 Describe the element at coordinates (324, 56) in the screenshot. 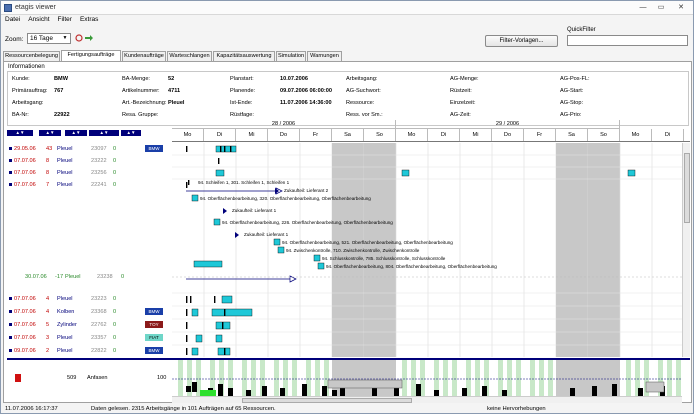

I see `tab-6: Warnungen` at that location.